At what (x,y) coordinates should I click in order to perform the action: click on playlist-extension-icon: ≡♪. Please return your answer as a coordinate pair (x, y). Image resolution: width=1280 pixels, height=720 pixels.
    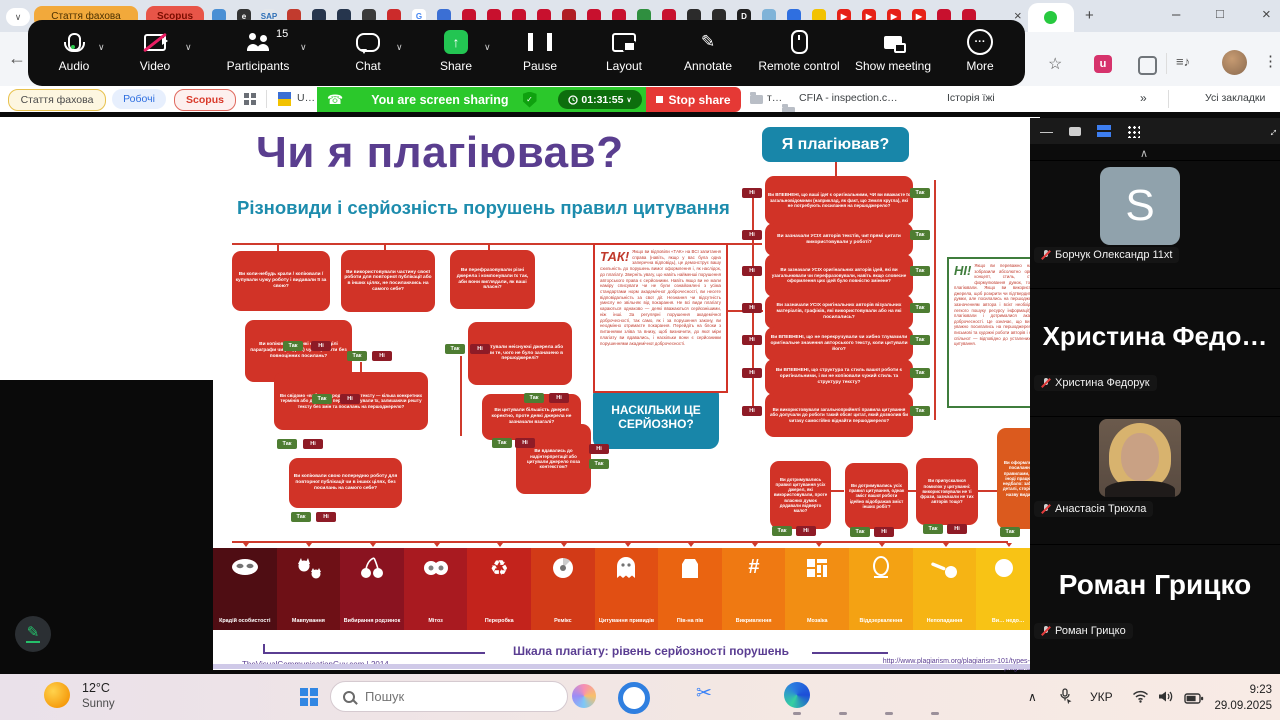
    Looking at the image, I should click on (1183, 61).